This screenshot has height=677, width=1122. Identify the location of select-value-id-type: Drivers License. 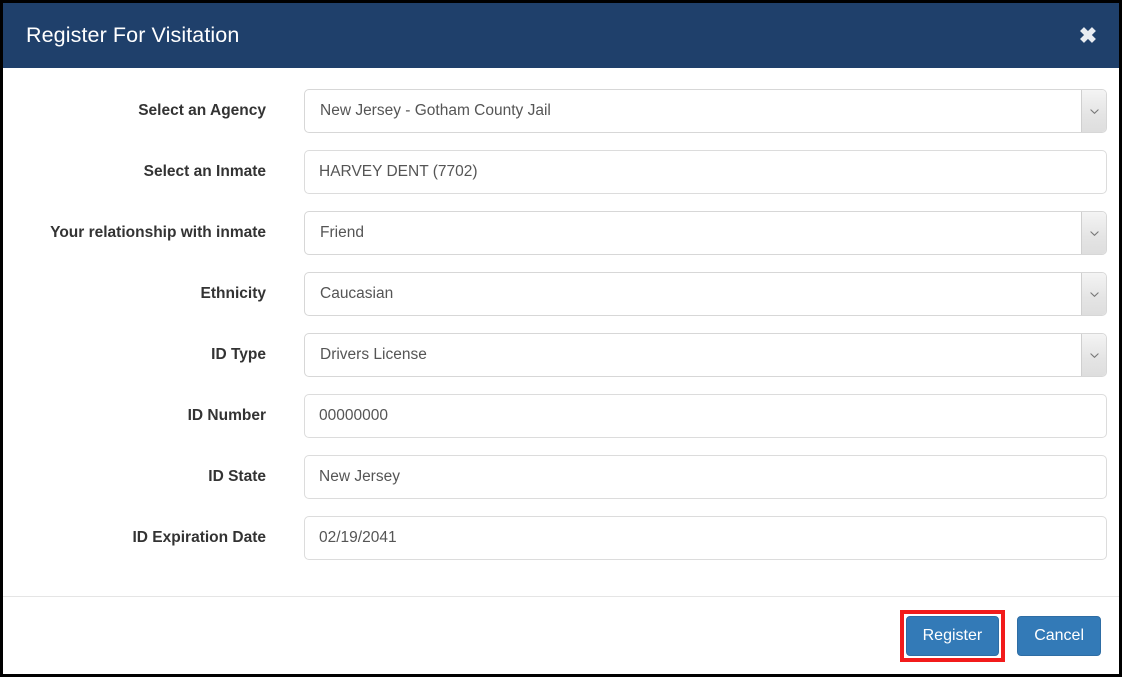
(373, 354).